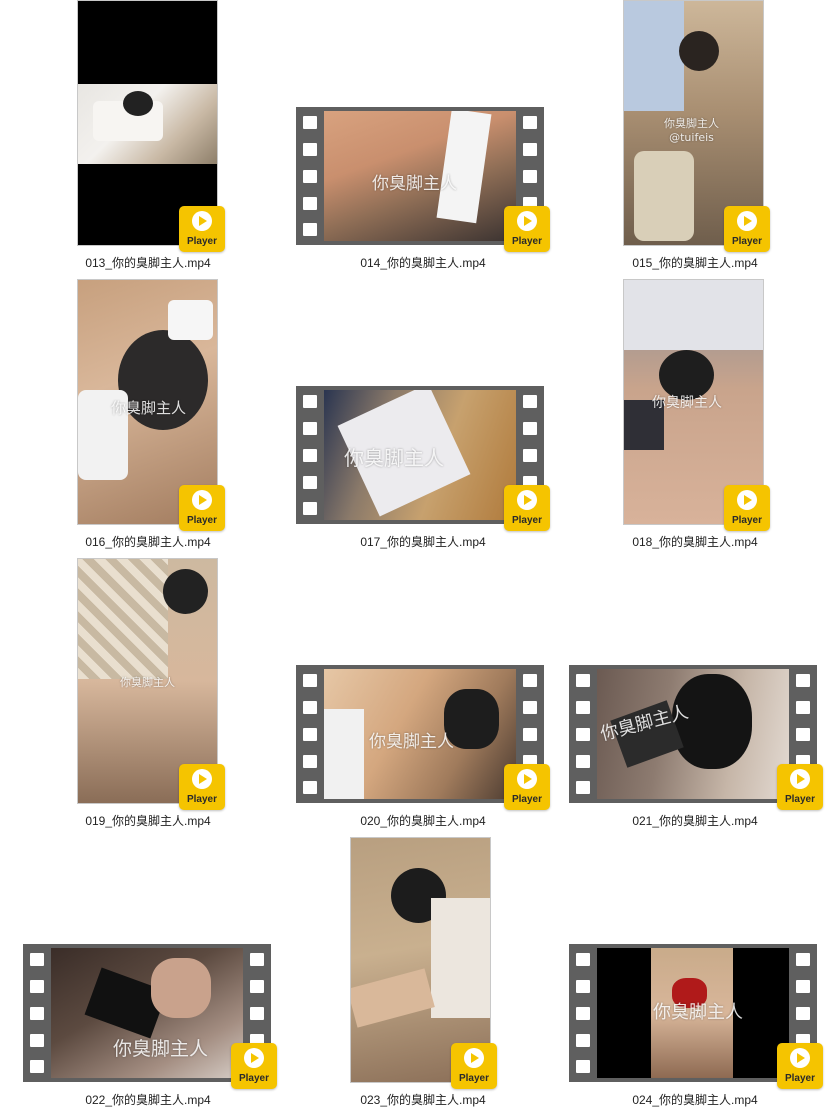 This screenshot has height=1108, width=834. I want to click on file-name: 016_你的臭脚主人.mp4, so click(148, 542).